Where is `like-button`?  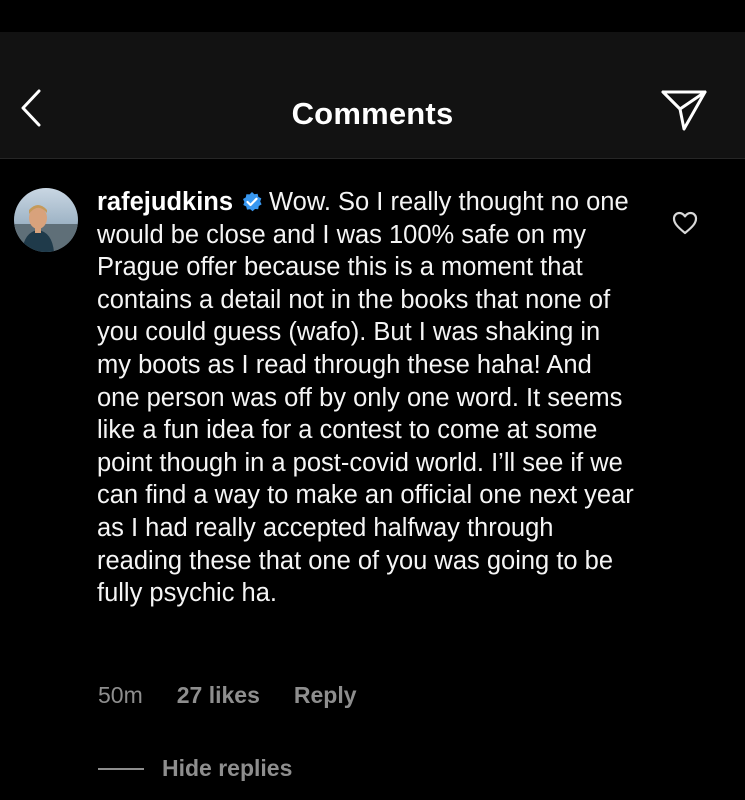 like-button is located at coordinates (685, 225).